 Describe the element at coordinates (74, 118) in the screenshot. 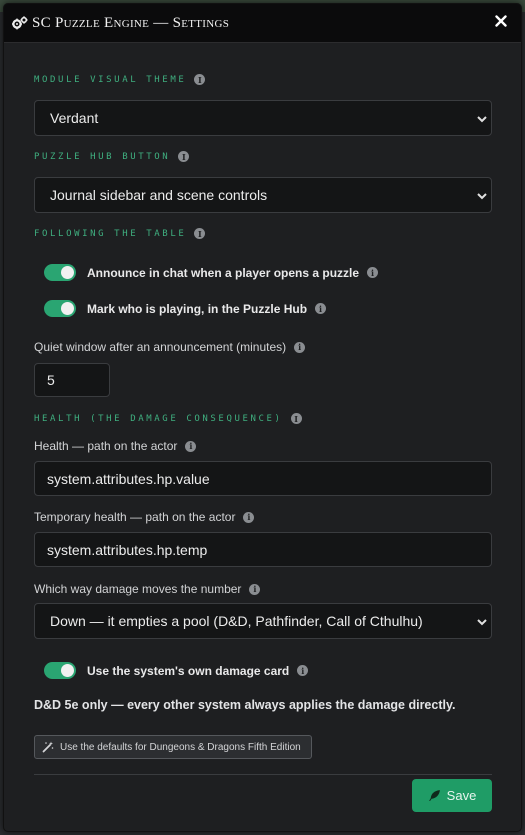

I see `visual-theme-value: Verdant` at that location.